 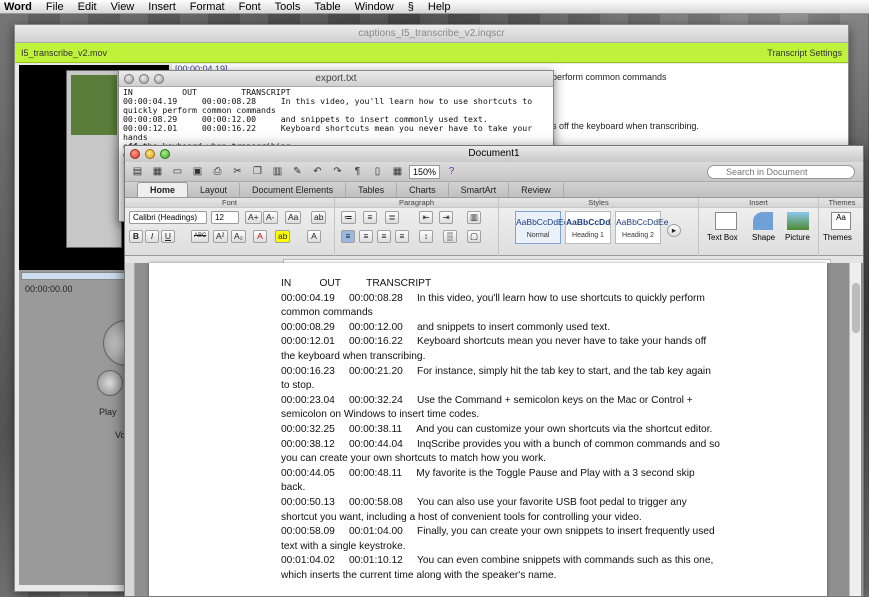 What do you see at coordinates (270, 217) in the screenshot?
I see `shrink-font-button: A-` at bounding box center [270, 217].